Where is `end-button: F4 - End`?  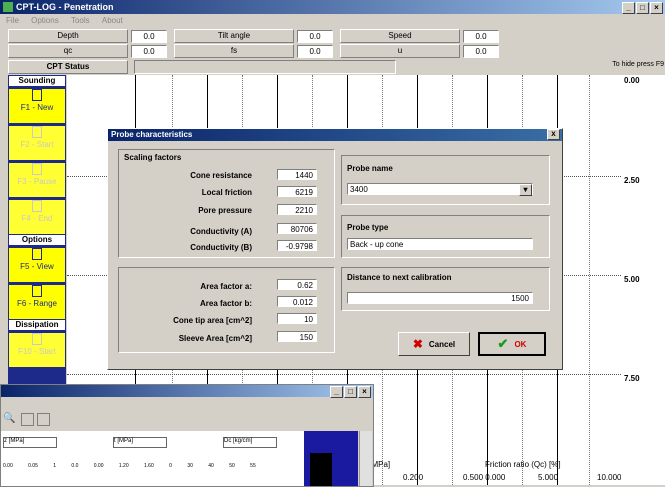 end-button: F4 - End is located at coordinates (37, 217).